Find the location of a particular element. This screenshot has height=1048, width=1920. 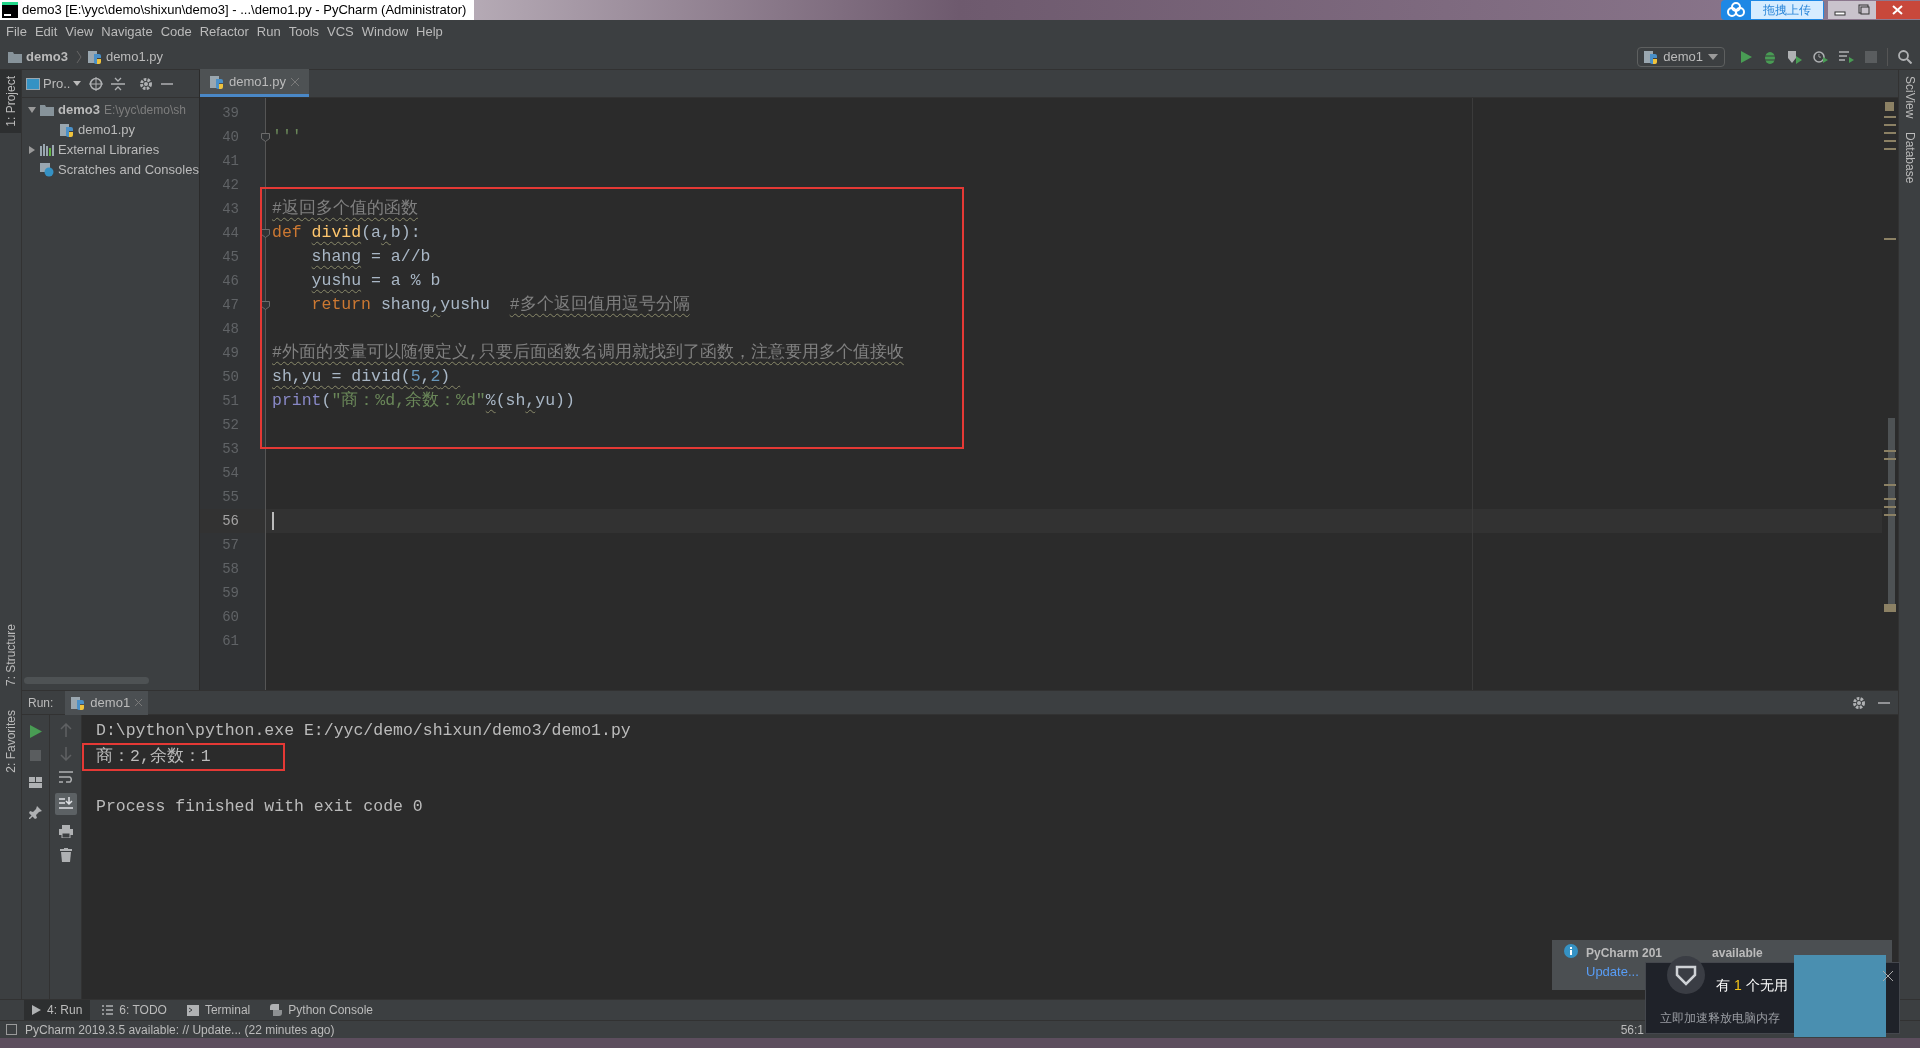

python-console-icon is located at coordinates (276, 1010).